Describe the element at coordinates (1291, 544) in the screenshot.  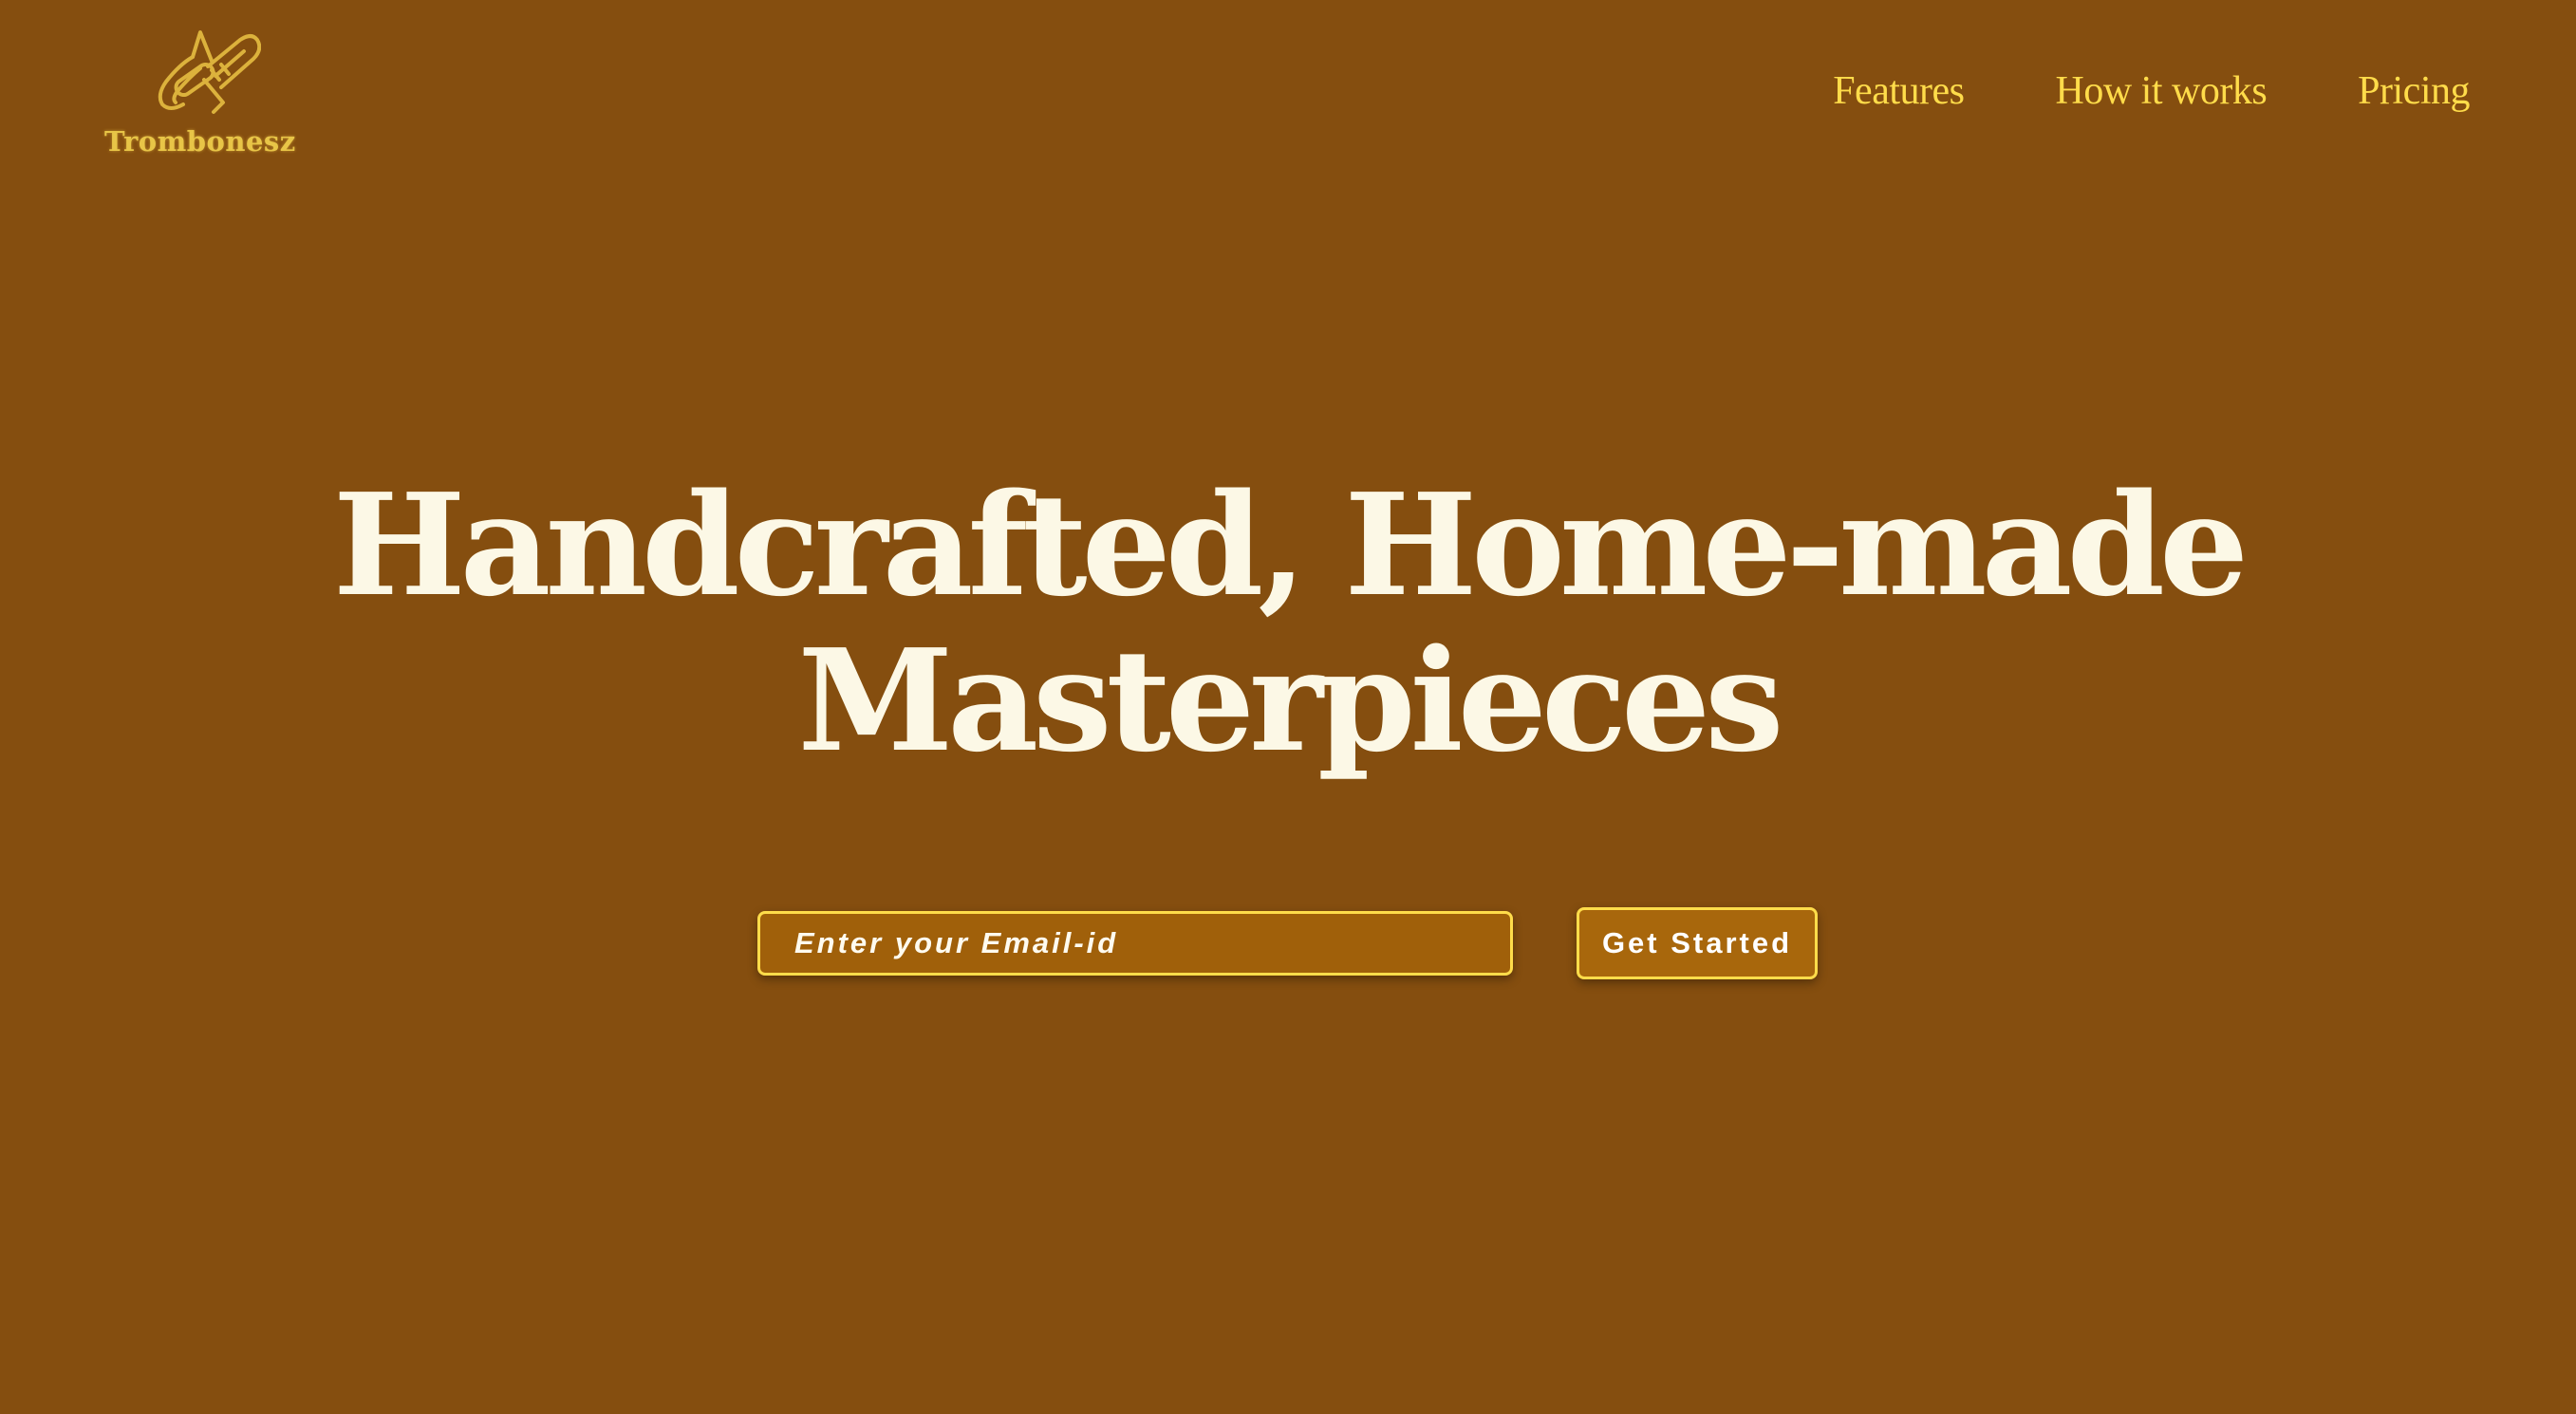
I see `hero-title-line-1: Handcrafted, Home-made` at that location.